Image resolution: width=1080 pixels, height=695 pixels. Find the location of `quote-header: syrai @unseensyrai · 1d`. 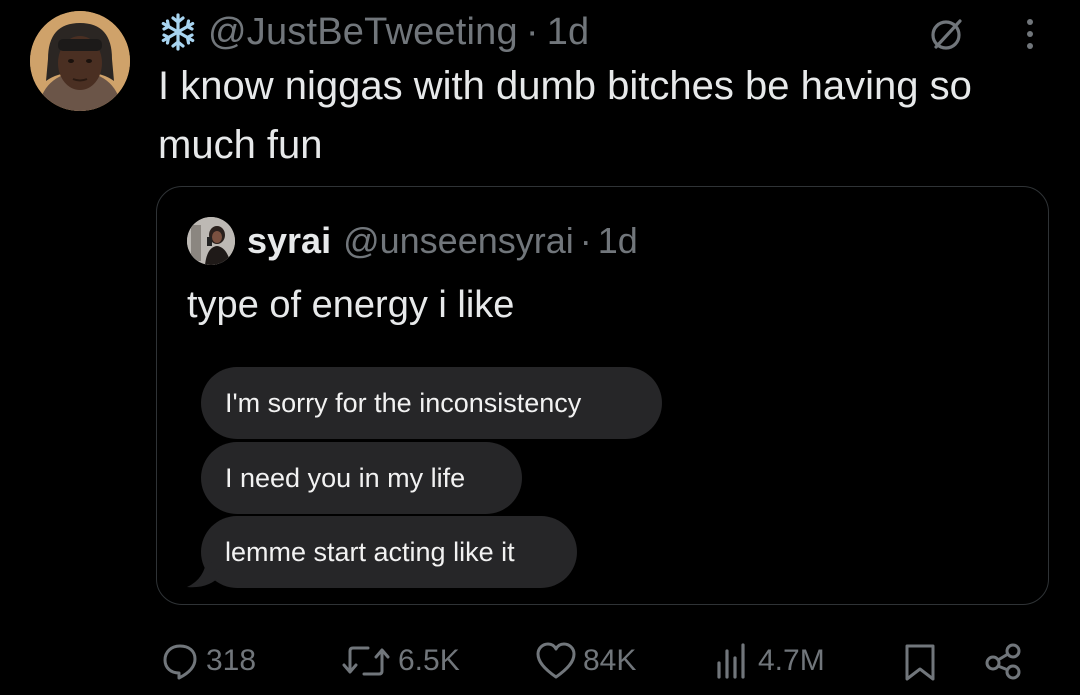

quote-header: syrai @unseensyrai · 1d is located at coordinates (412, 241).